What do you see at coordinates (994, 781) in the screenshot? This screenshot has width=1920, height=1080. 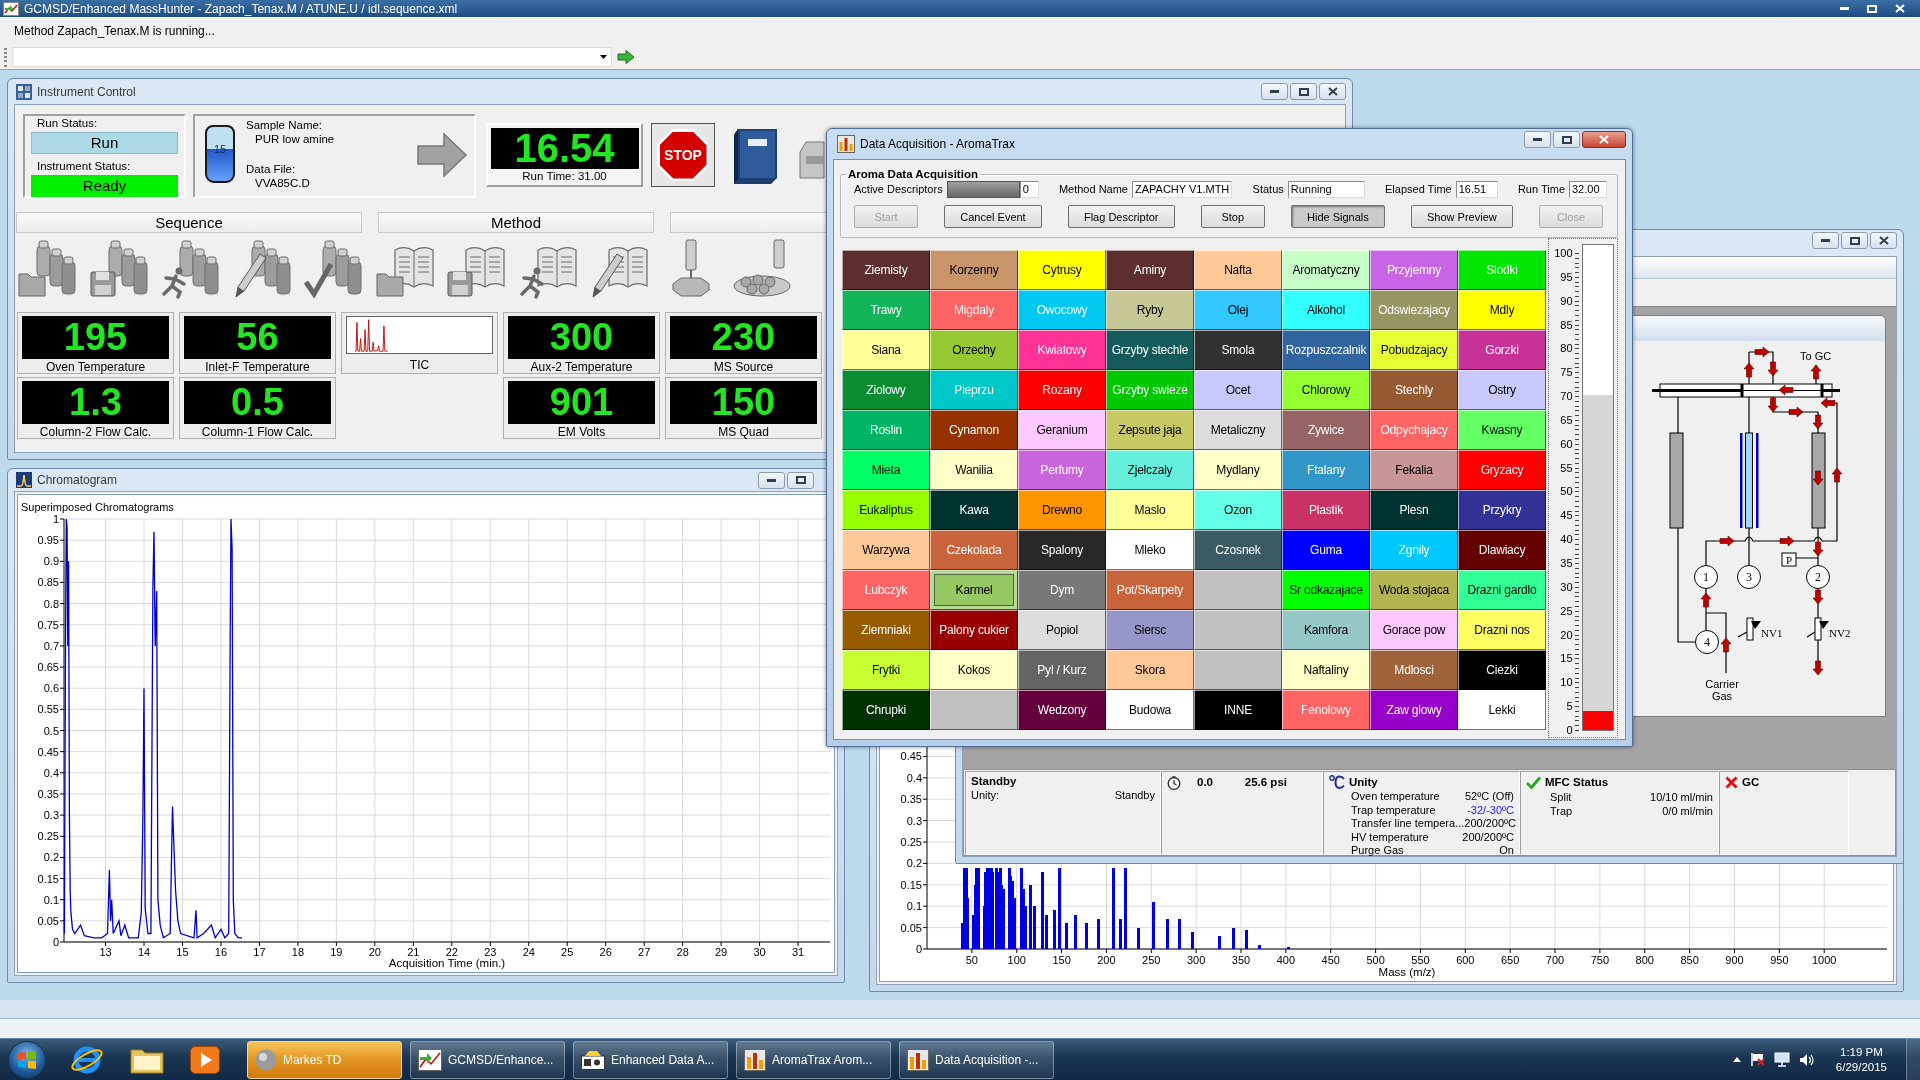 I see `pane-title: Standby` at bounding box center [994, 781].